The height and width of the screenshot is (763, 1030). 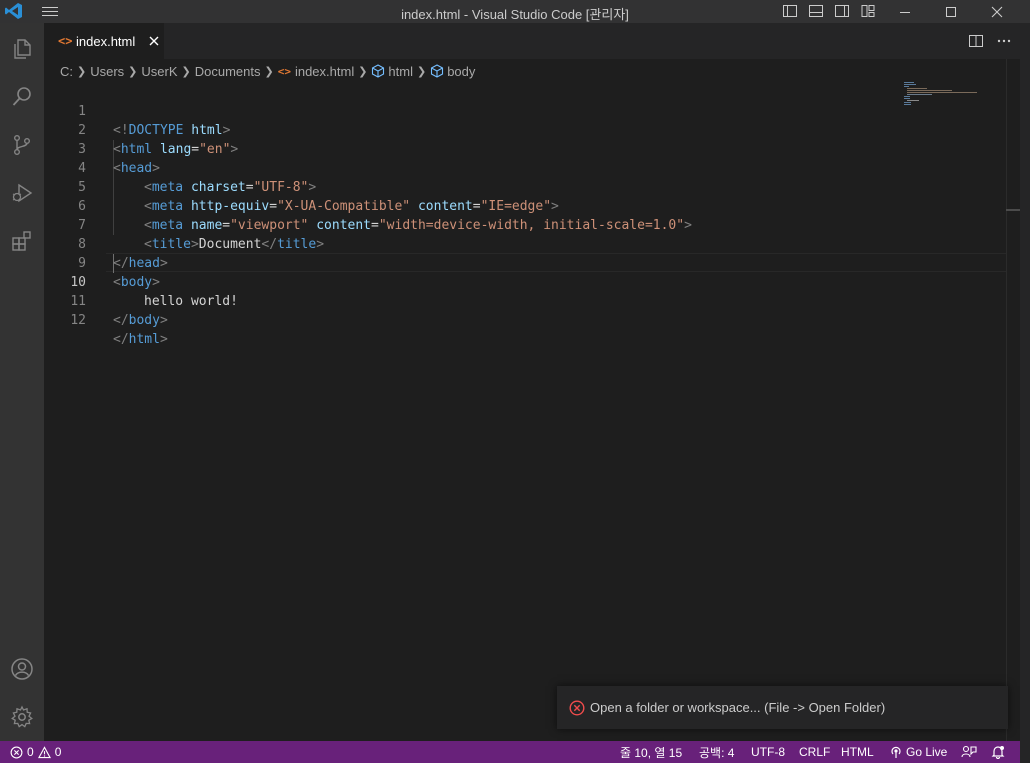 What do you see at coordinates (525, 300) in the screenshot?
I see `code-line: 11 </body>` at bounding box center [525, 300].